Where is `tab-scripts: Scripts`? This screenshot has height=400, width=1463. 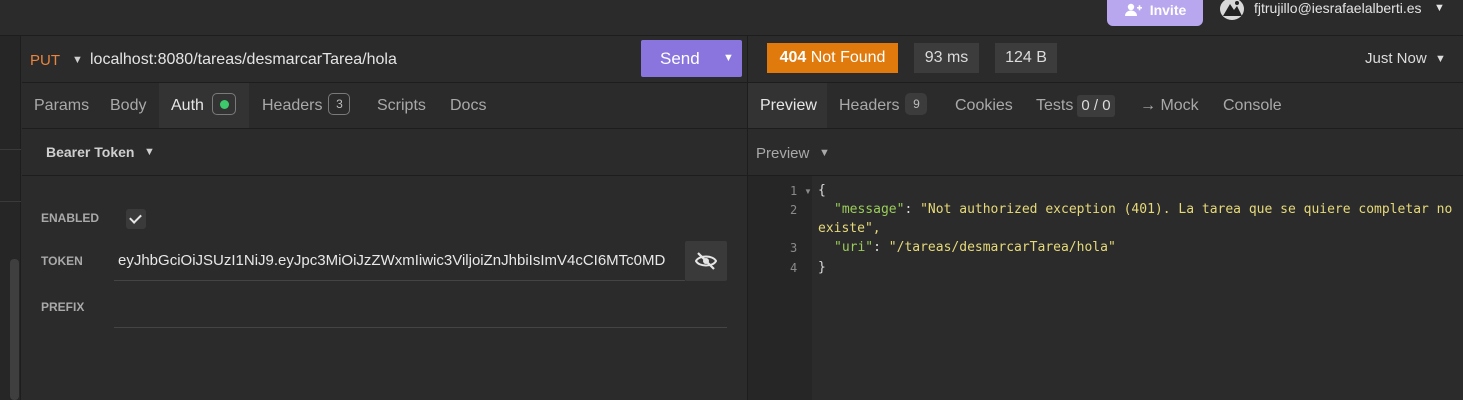
tab-scripts: Scripts is located at coordinates (401, 105).